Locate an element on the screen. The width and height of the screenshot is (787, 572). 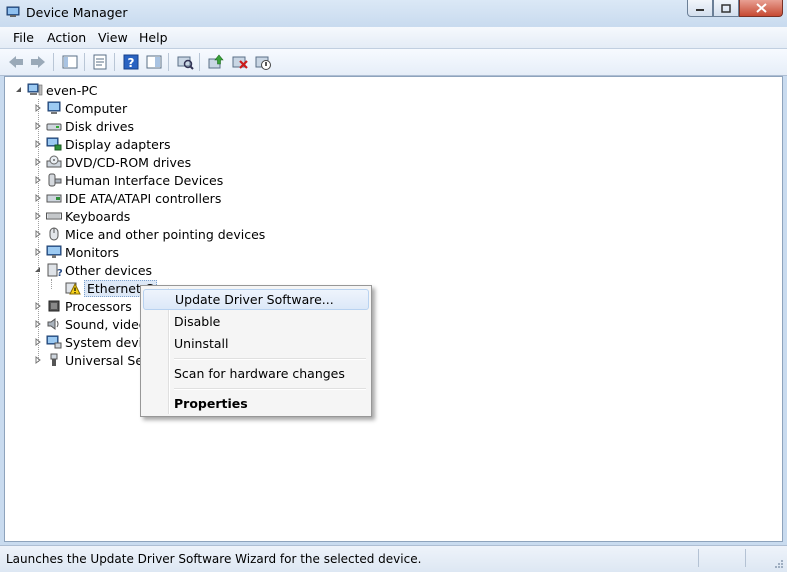
dvd-drive-icon is located at coordinates (54, 161).